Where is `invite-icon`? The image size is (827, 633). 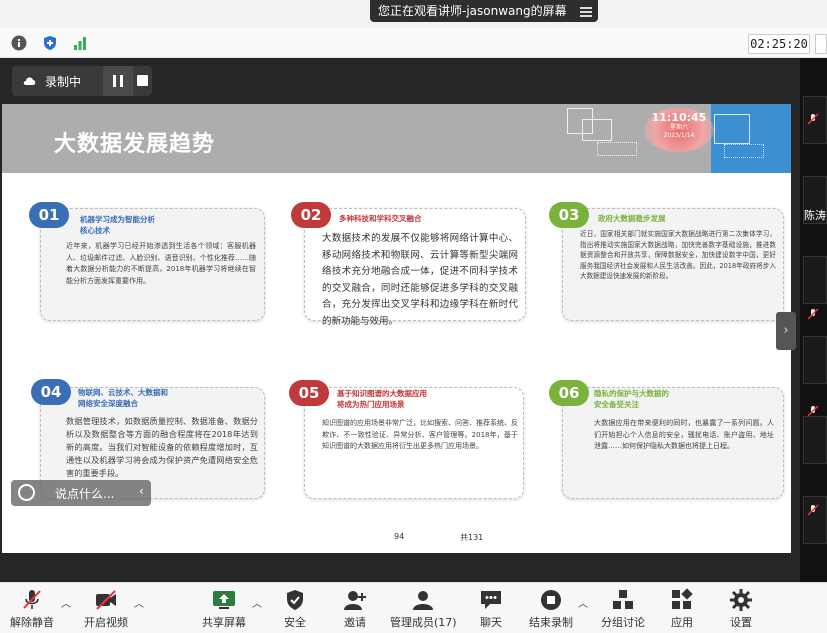
invite-icon is located at coordinates (355, 600).